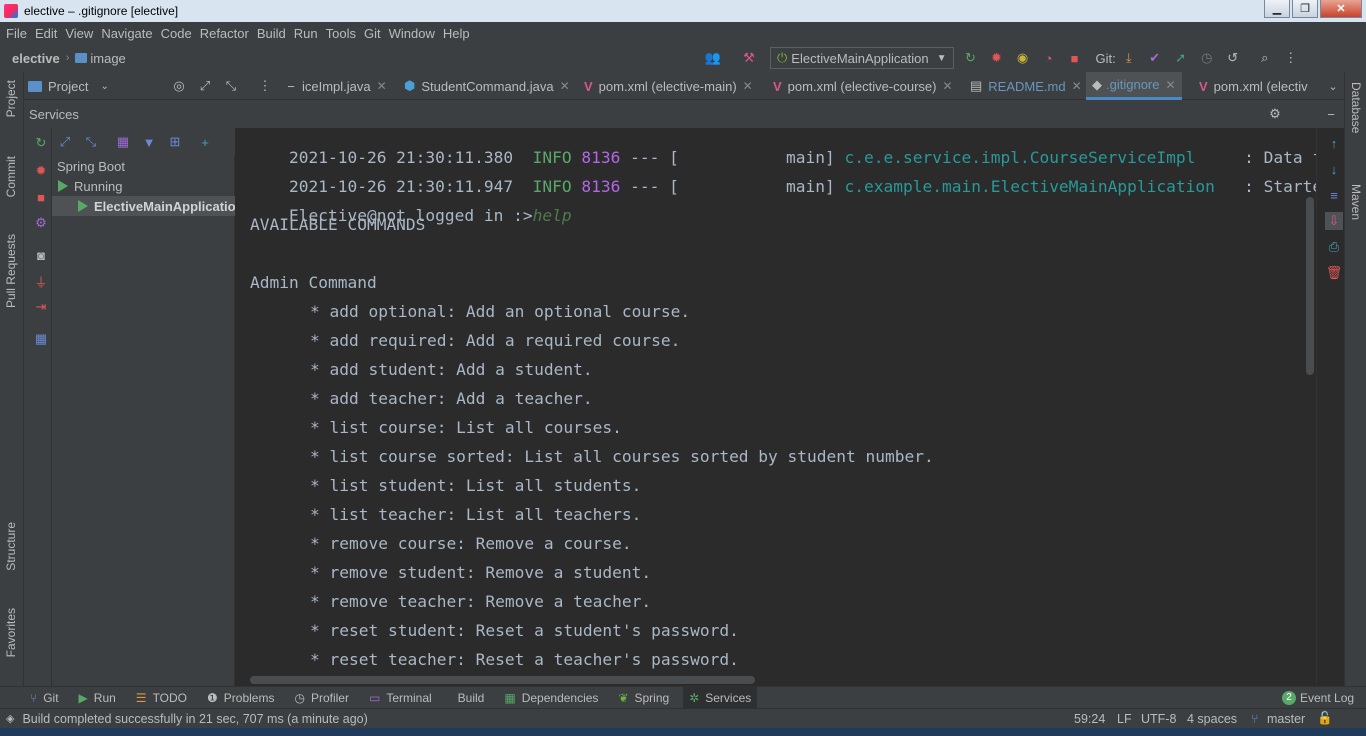 The height and width of the screenshot is (736, 1366). What do you see at coordinates (126, 33) in the screenshot?
I see `menu-navigate: Navigate` at bounding box center [126, 33].